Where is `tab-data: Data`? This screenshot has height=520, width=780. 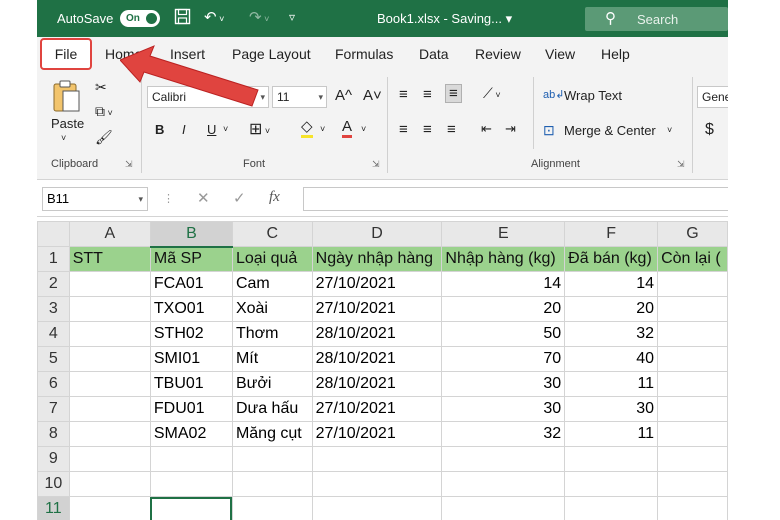
tab-data: Data is located at coordinates (434, 54).